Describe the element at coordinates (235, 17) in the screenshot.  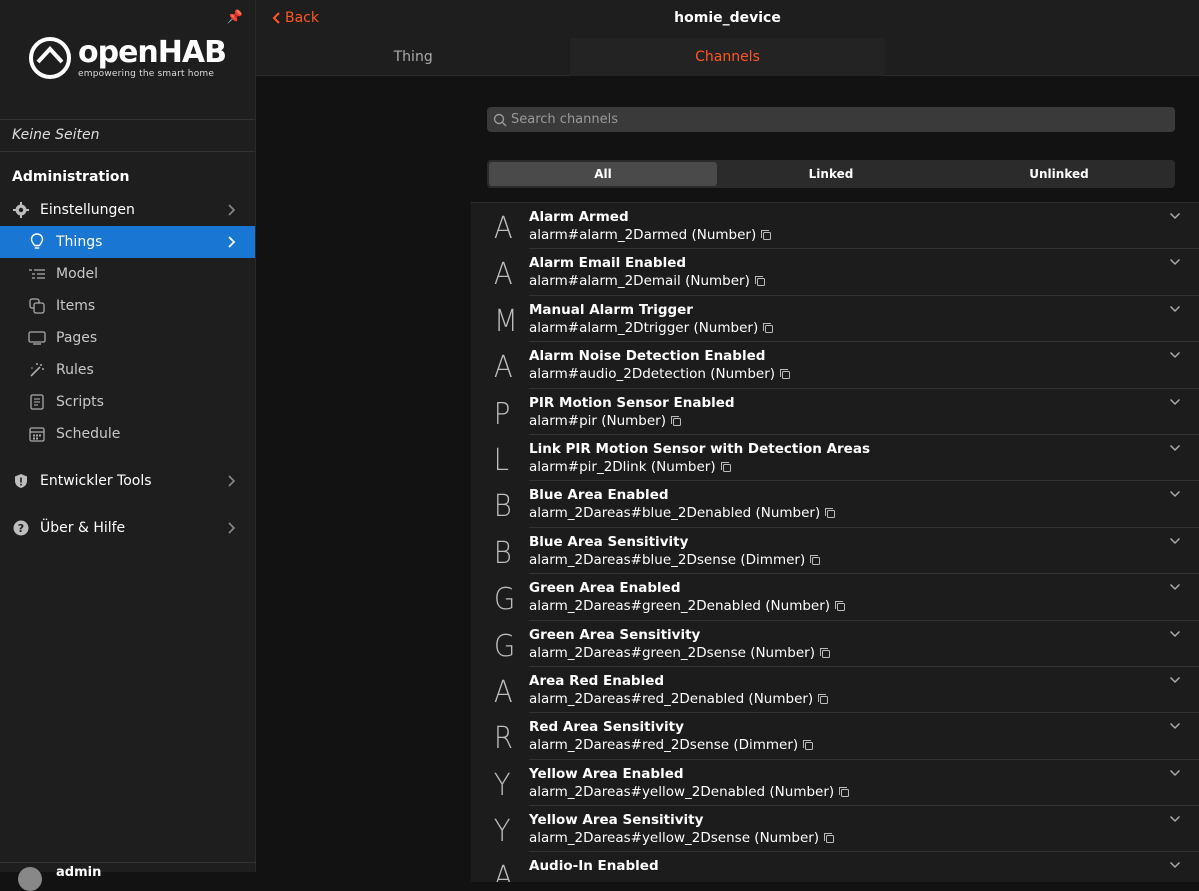
I see `pin-icon: 📌` at that location.